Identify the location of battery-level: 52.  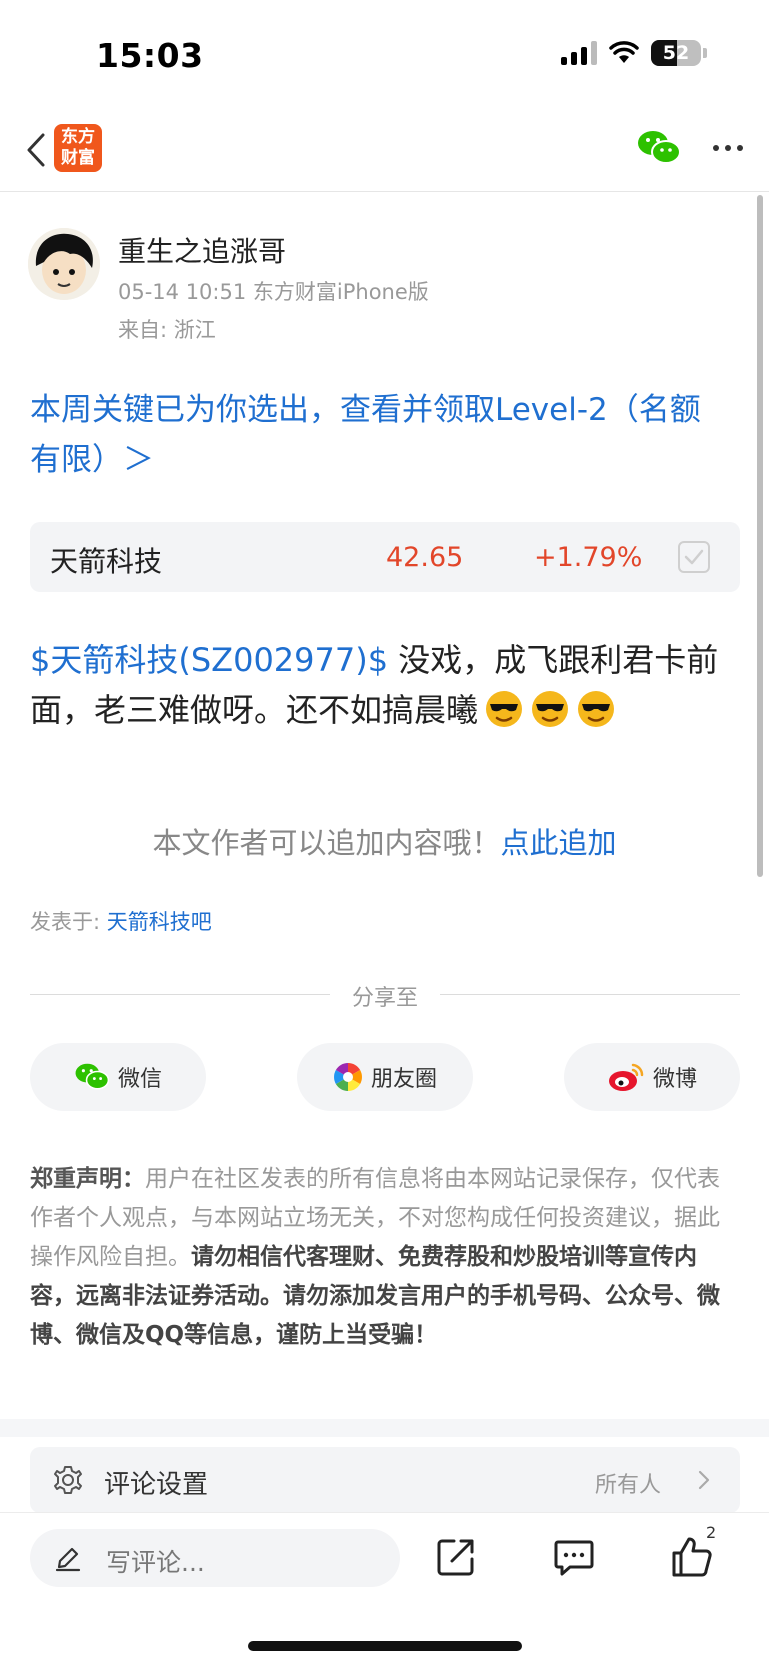
(676, 53).